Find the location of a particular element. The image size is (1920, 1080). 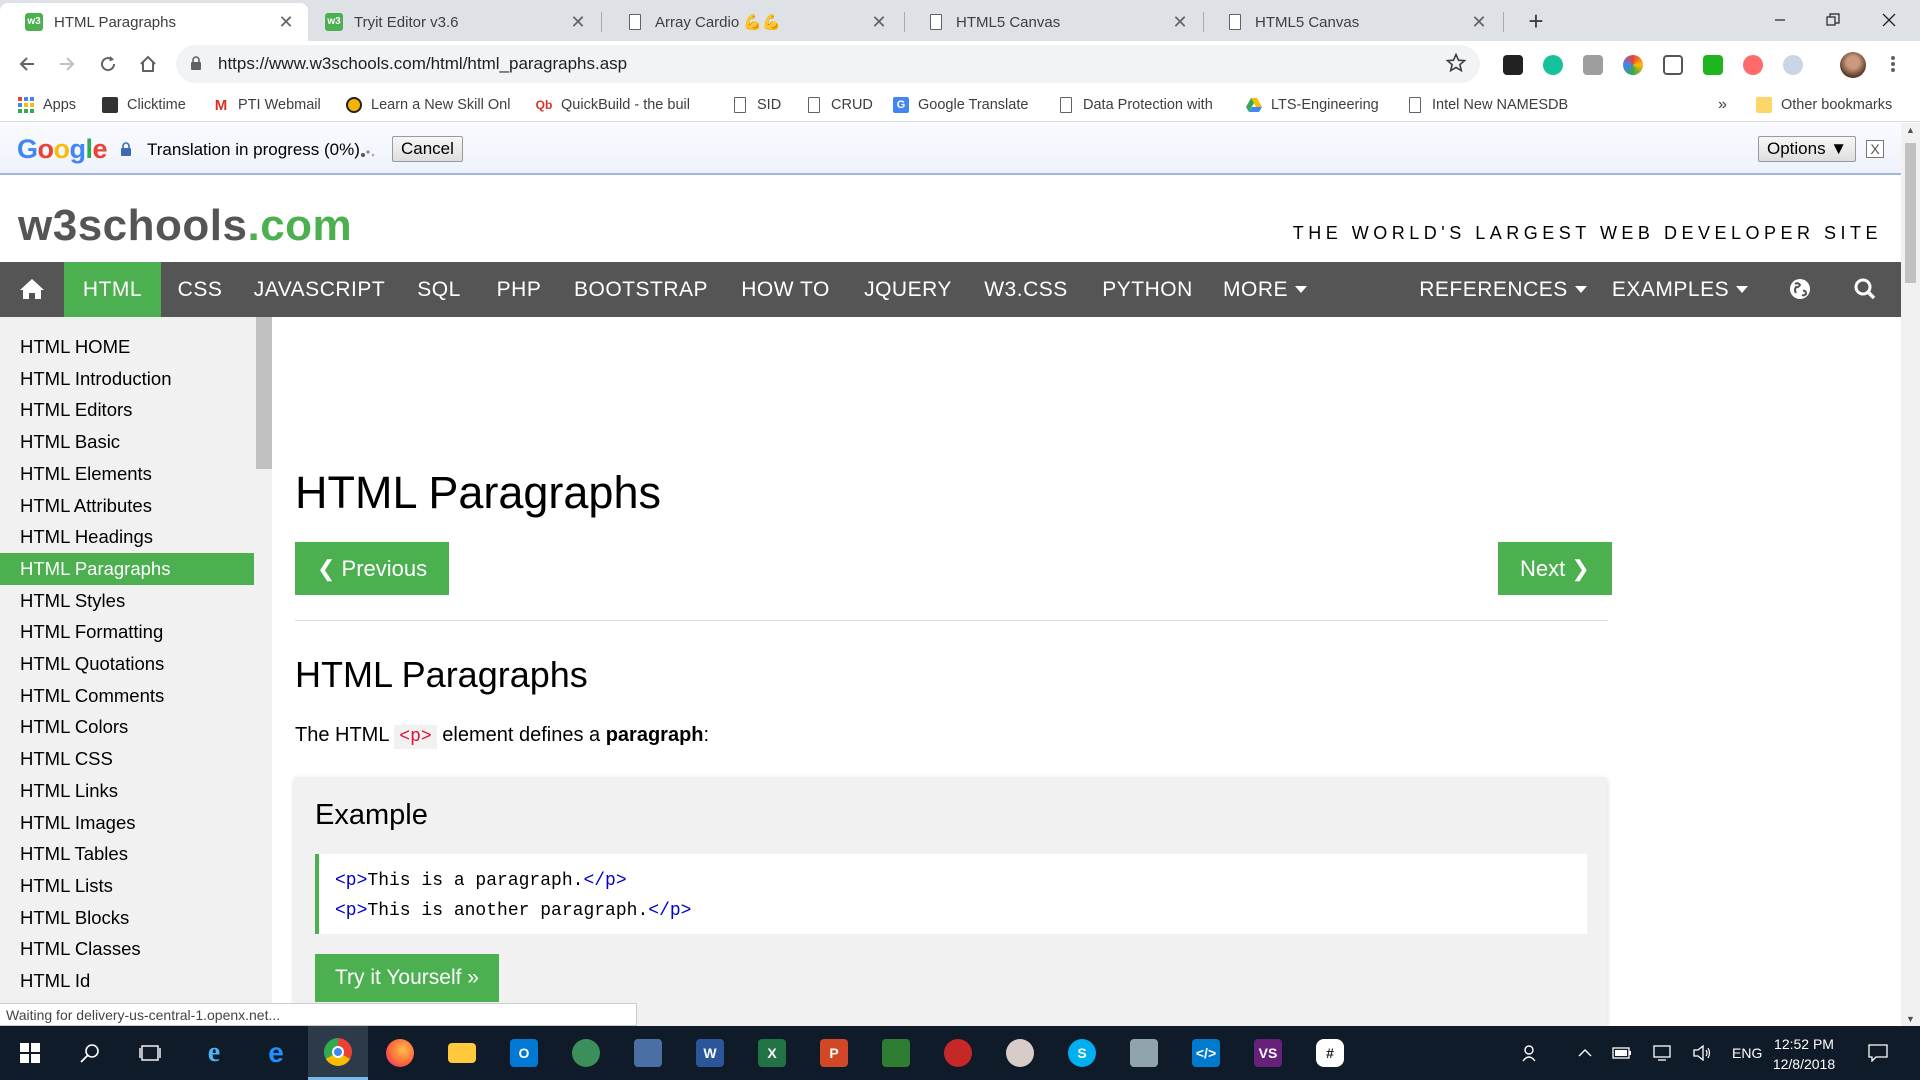

ie-taskbar-button: e is located at coordinates (214, 1053).